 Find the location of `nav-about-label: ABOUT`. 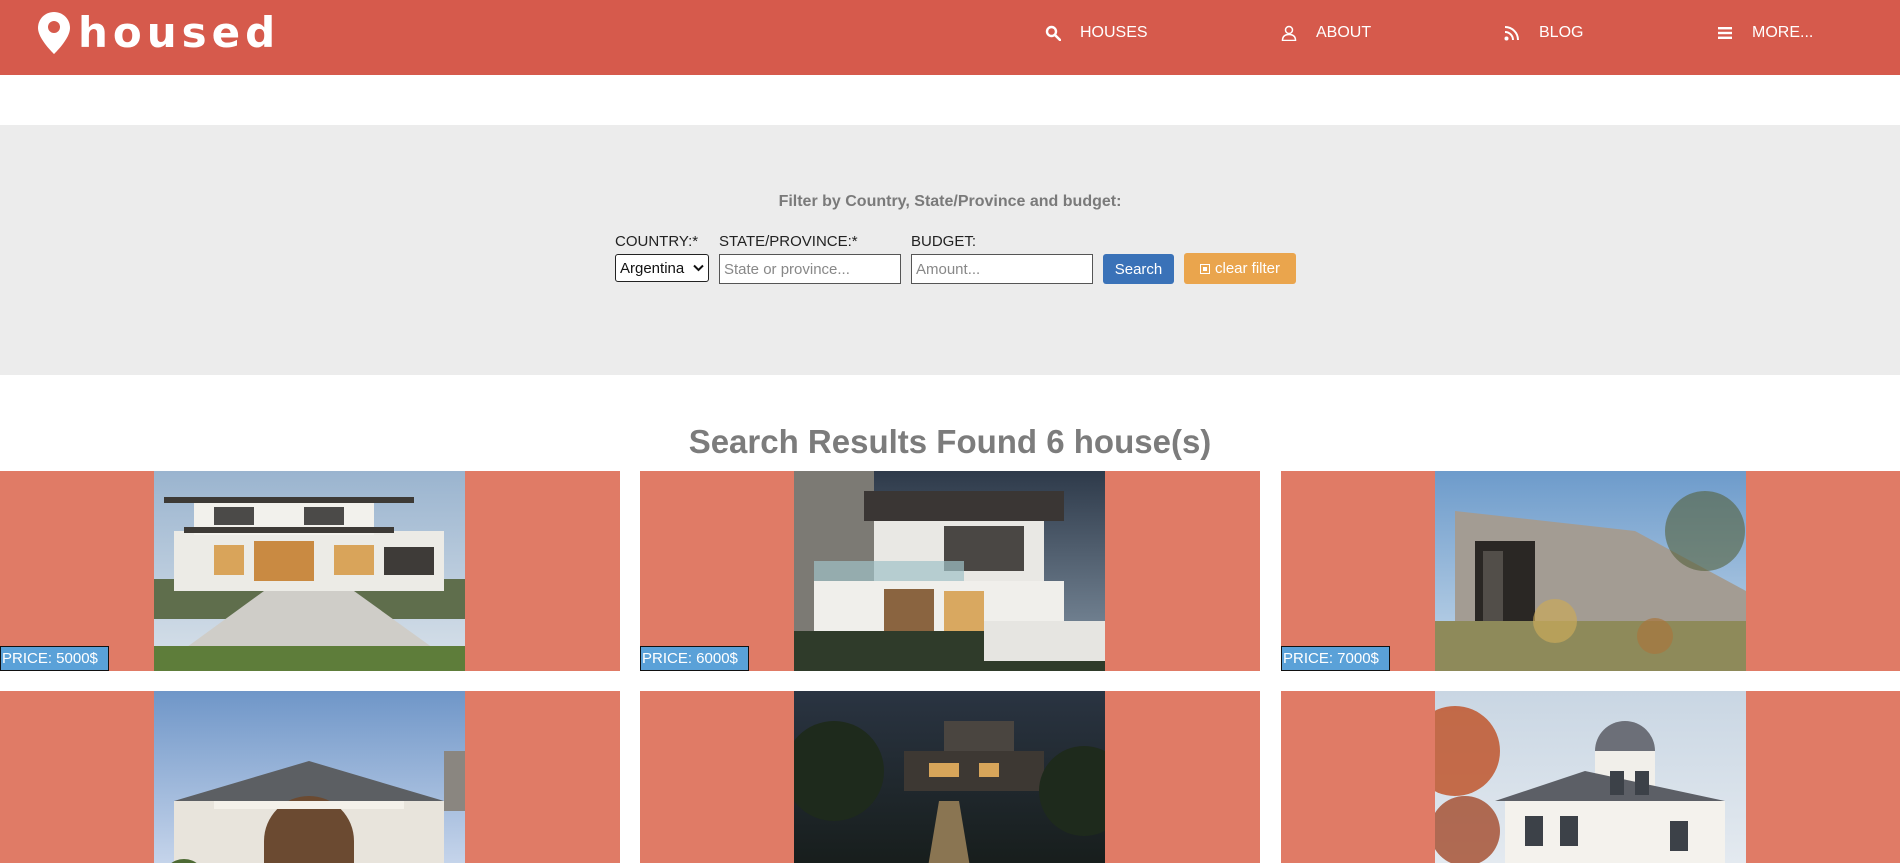

nav-about-label: ABOUT is located at coordinates (1344, 32).